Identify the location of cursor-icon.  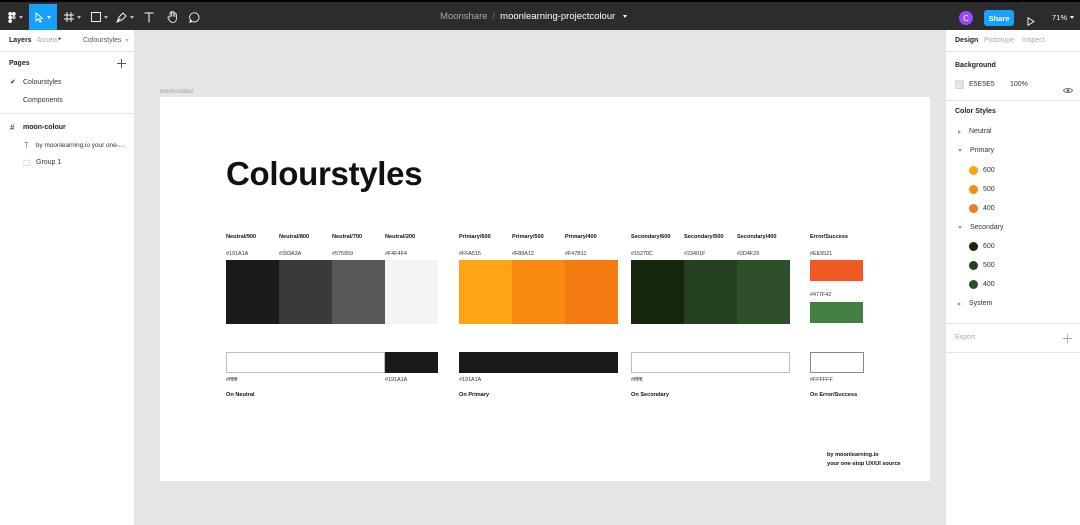
(39, 17).